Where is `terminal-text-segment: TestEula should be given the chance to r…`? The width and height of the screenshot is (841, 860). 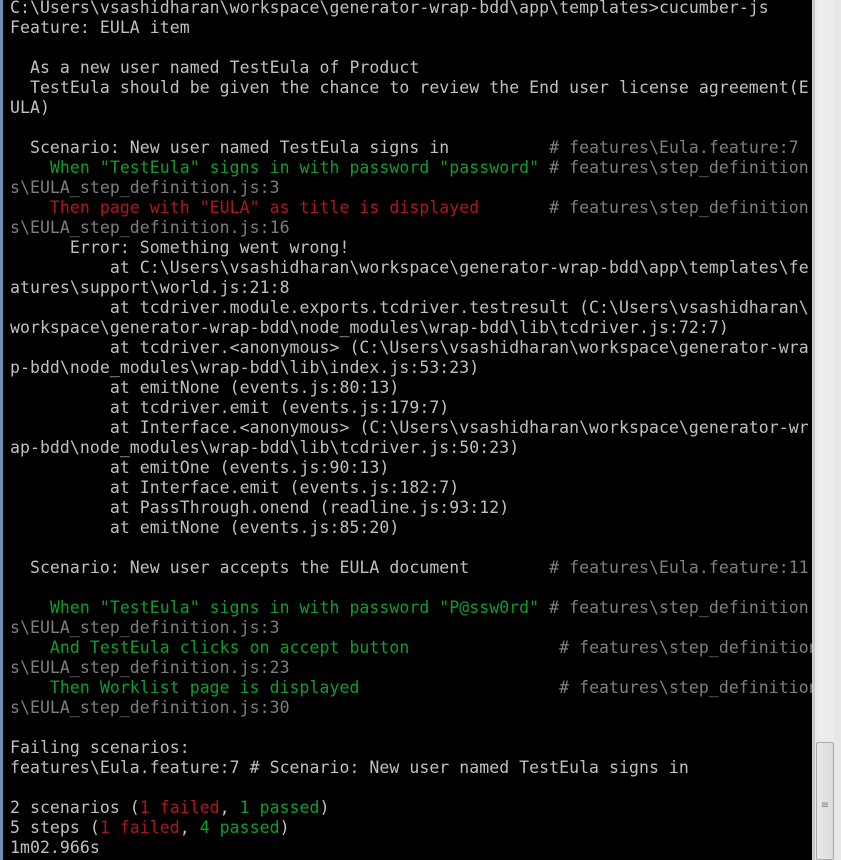
terminal-text-segment: TestEula should be given the chance to r… is located at coordinates (409, 87).